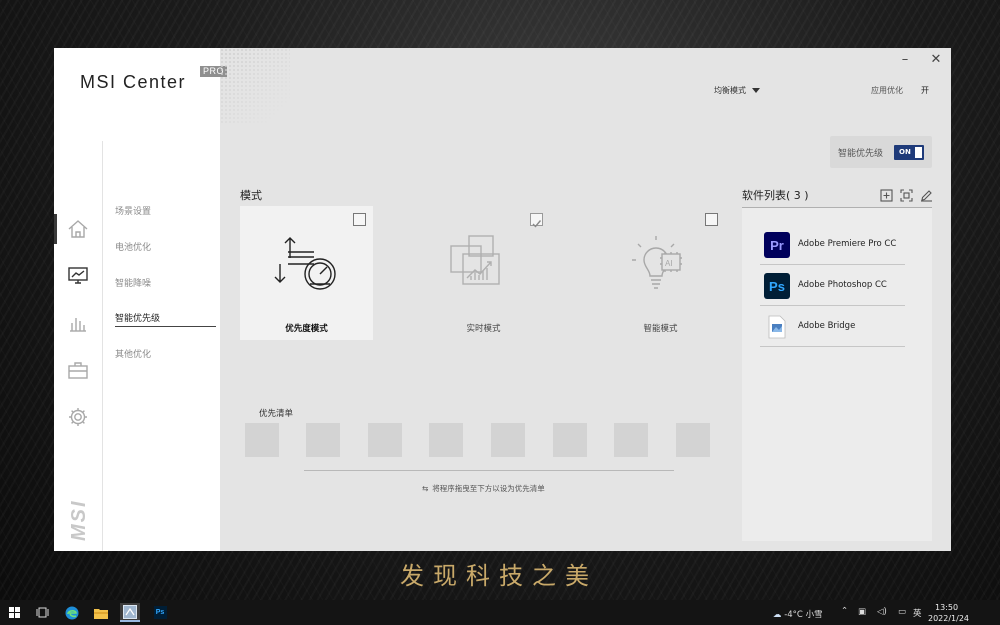 The width and height of the screenshot is (1000, 625). What do you see at coordinates (918, 152) in the screenshot?
I see `toggle-knob` at bounding box center [918, 152].